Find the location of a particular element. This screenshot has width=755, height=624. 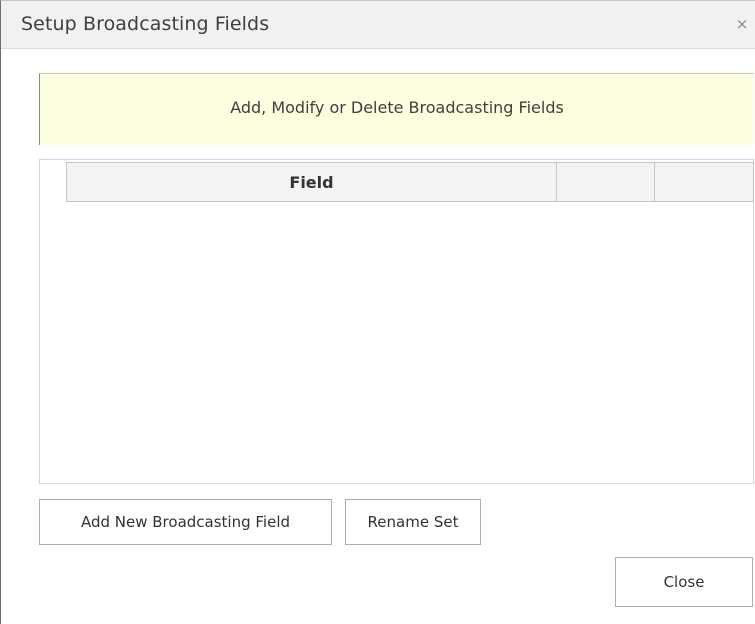

dialog-titlebar: Setup Broadcasting Fields × is located at coordinates (378, 25).